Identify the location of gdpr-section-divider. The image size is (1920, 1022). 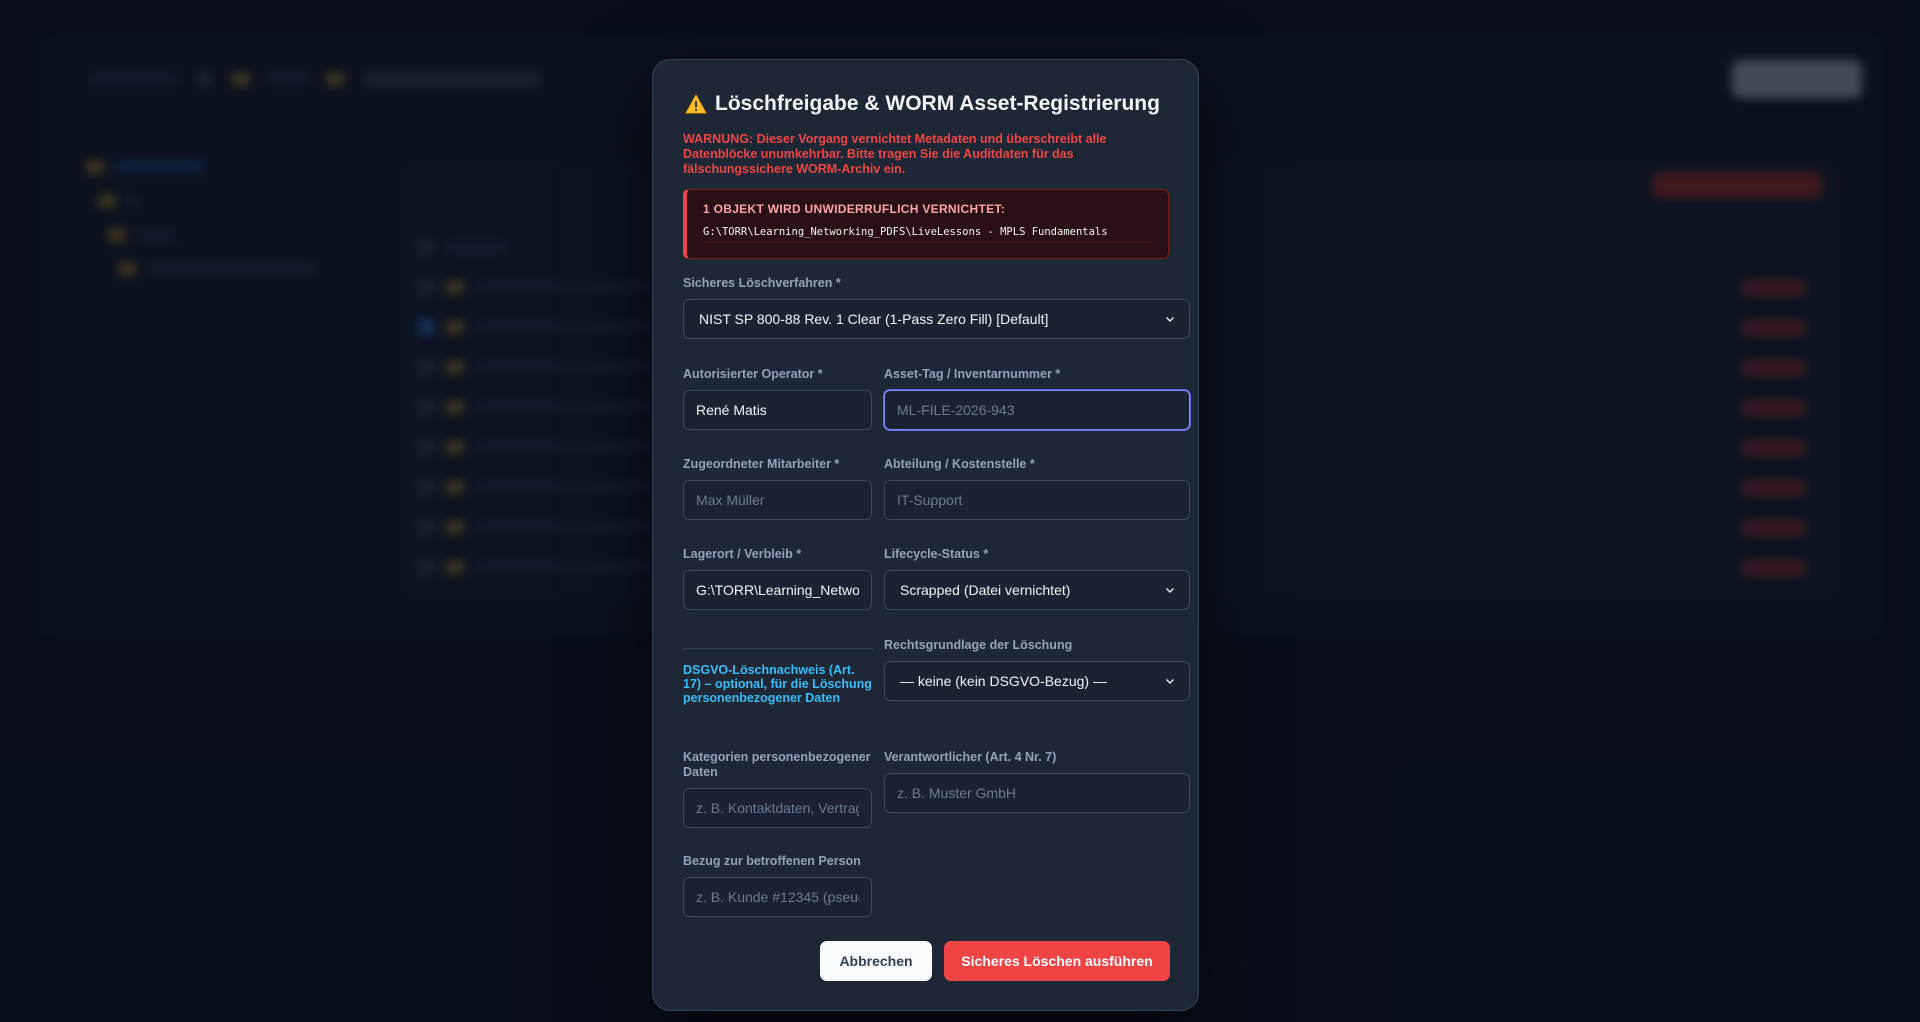
(778, 648).